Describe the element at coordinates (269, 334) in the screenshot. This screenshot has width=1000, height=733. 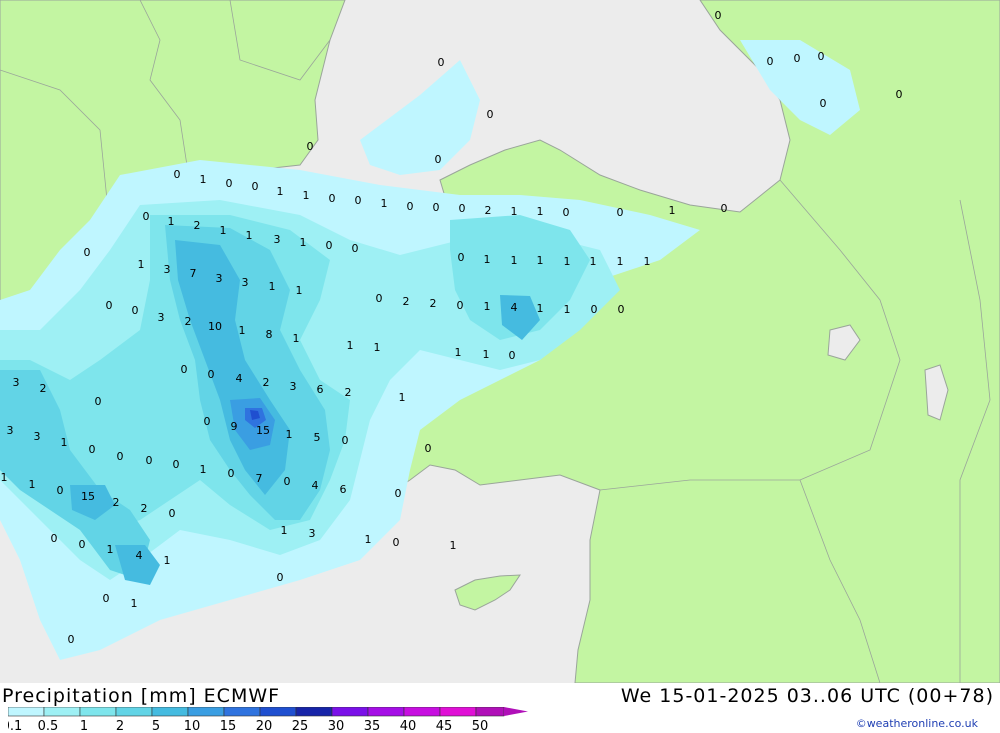
I see `precip-value-label: 8` at that location.